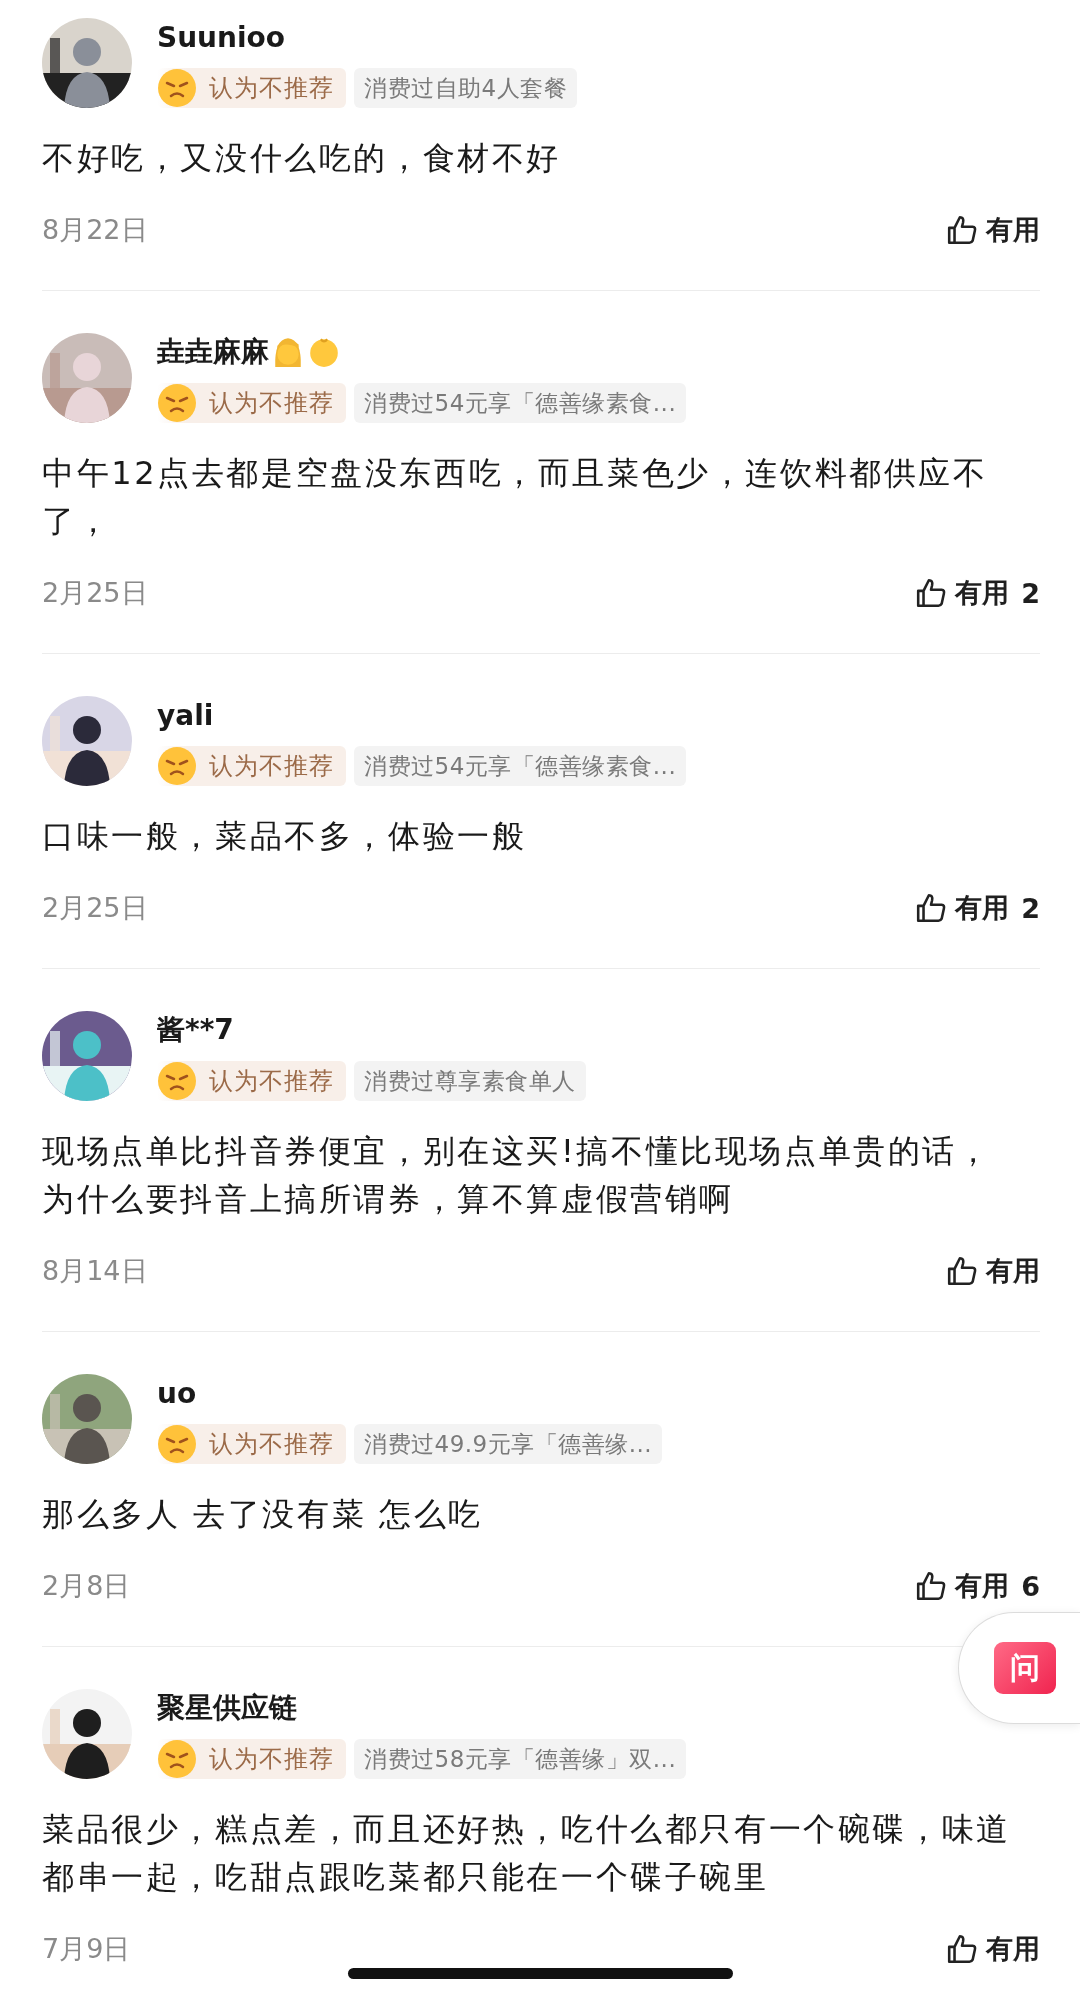 This screenshot has width=1080, height=2000. I want to click on purchase-tag: 消费过尊享素食单人, so click(470, 1081).